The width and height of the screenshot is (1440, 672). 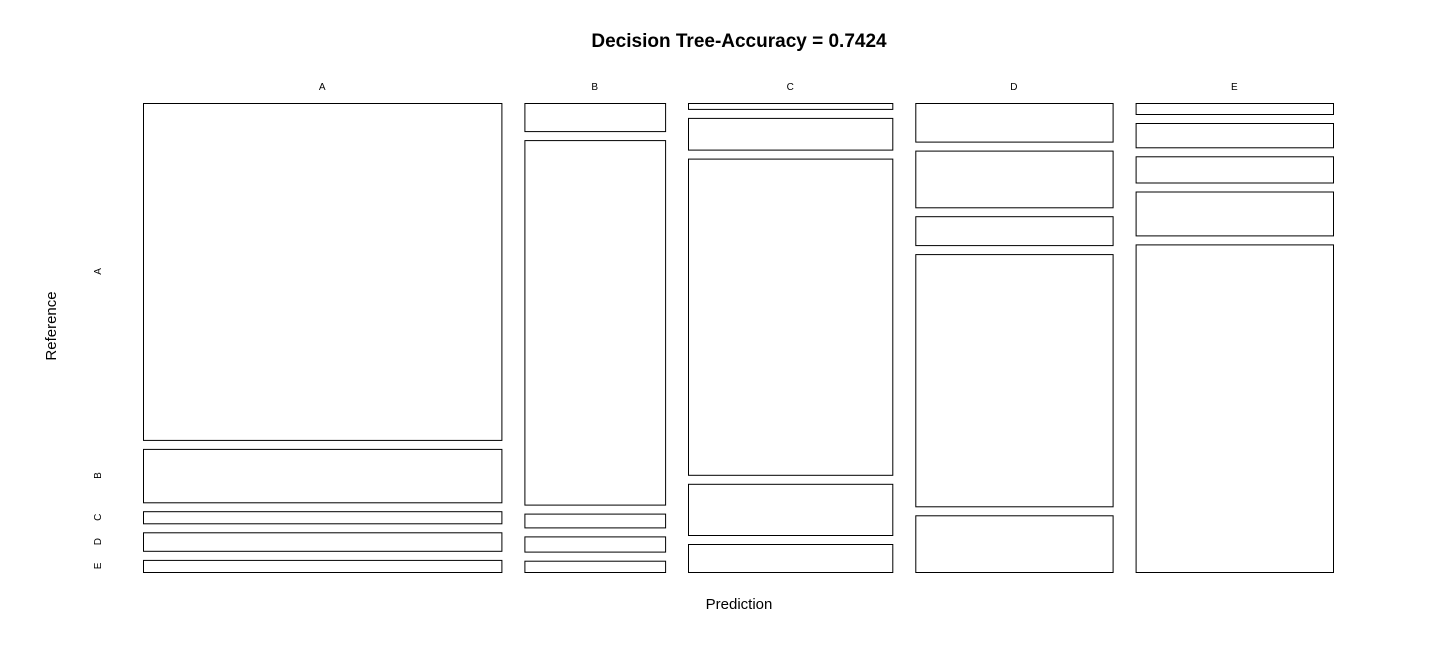 What do you see at coordinates (791, 317) in the screenshot?
I see `tile-pred-C-ref-C` at bounding box center [791, 317].